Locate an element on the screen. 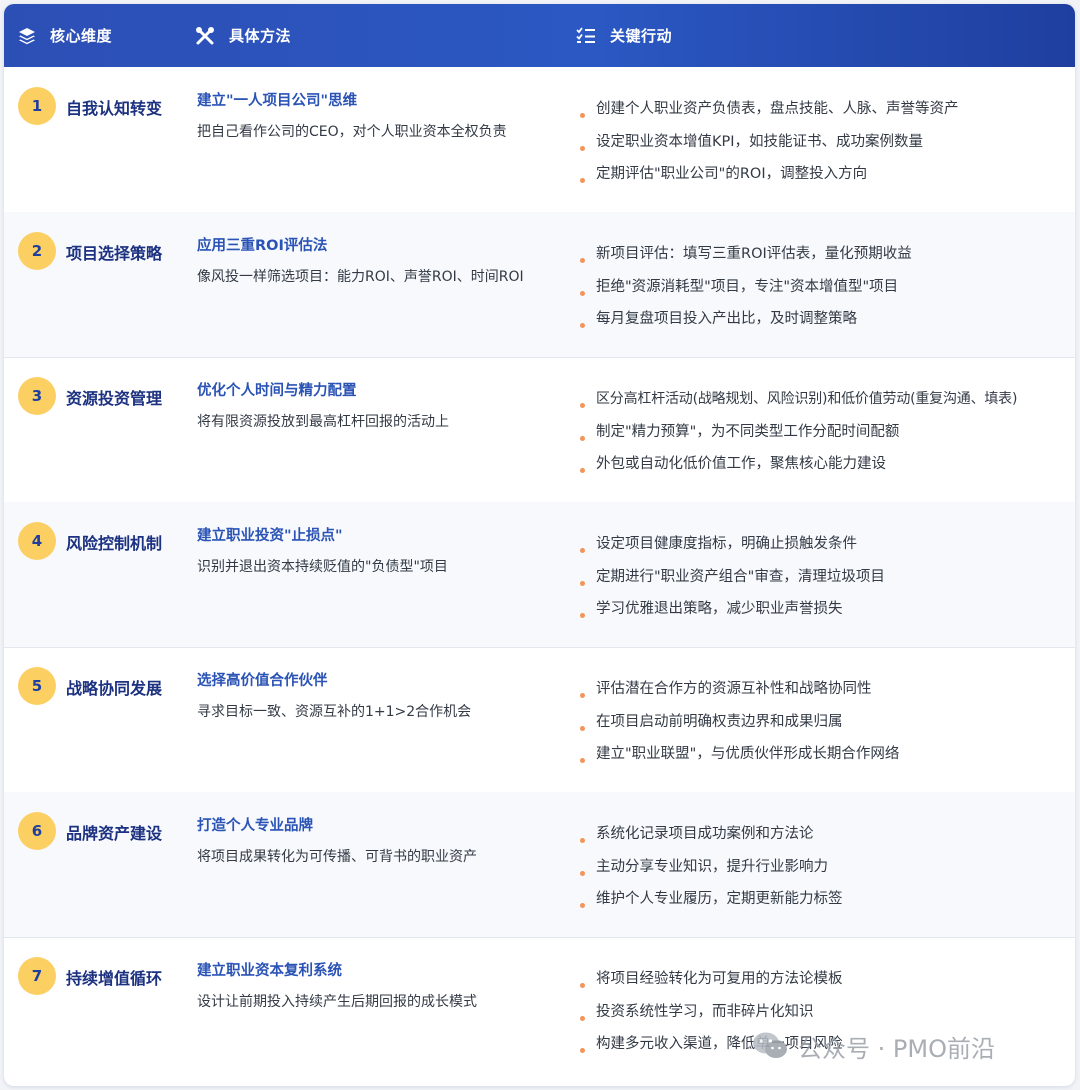 This screenshot has height=1090, width=1080. layers-icon is located at coordinates (27, 35).